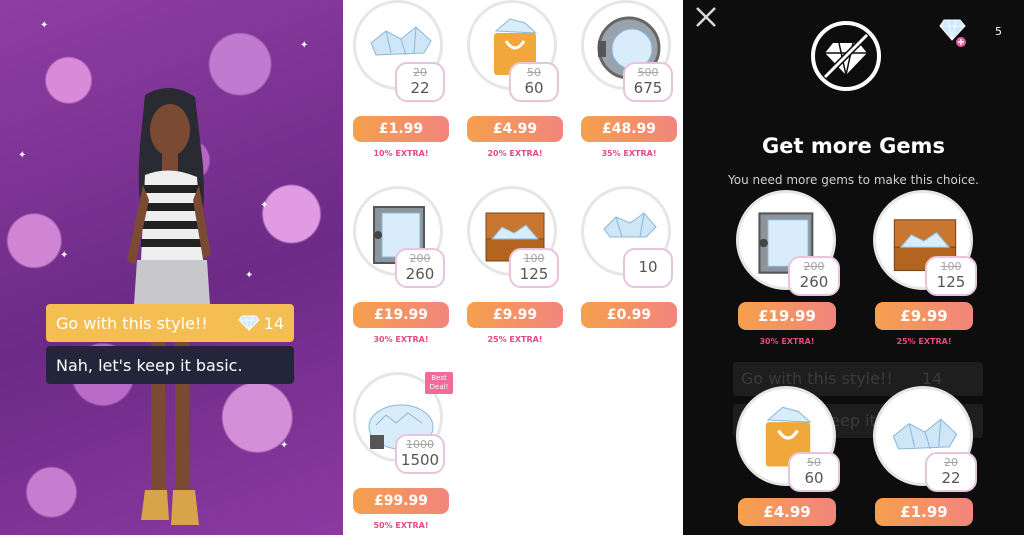  What do you see at coordinates (853, 180) in the screenshot?
I see `modal-subtitle: You need more gems to make this choice.` at bounding box center [853, 180].